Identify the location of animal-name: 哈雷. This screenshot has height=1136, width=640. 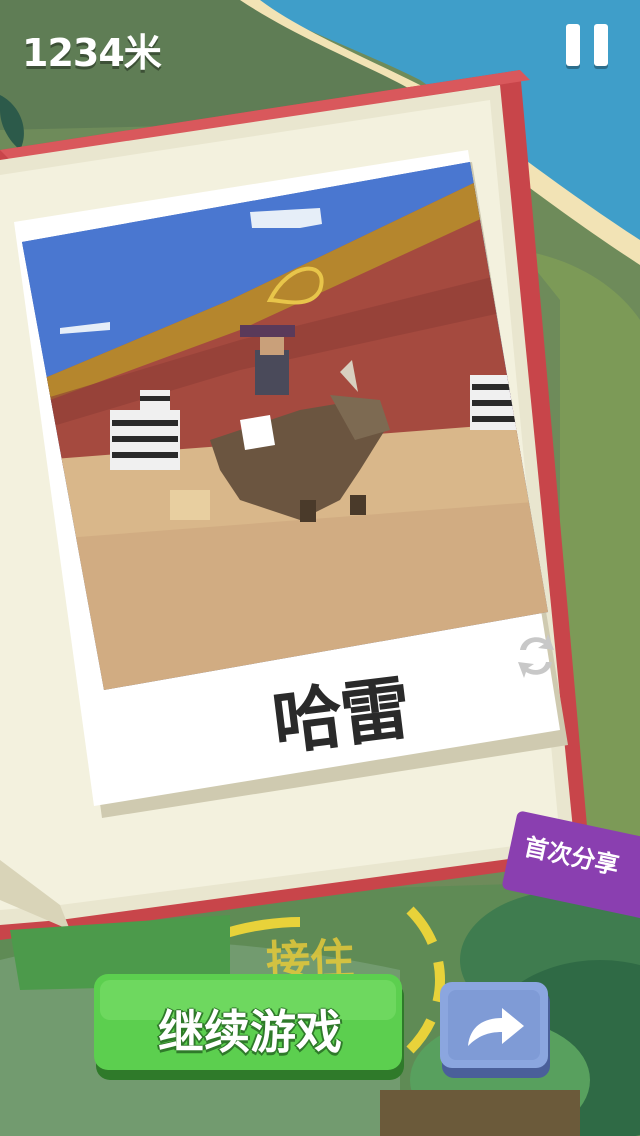
(341, 715).